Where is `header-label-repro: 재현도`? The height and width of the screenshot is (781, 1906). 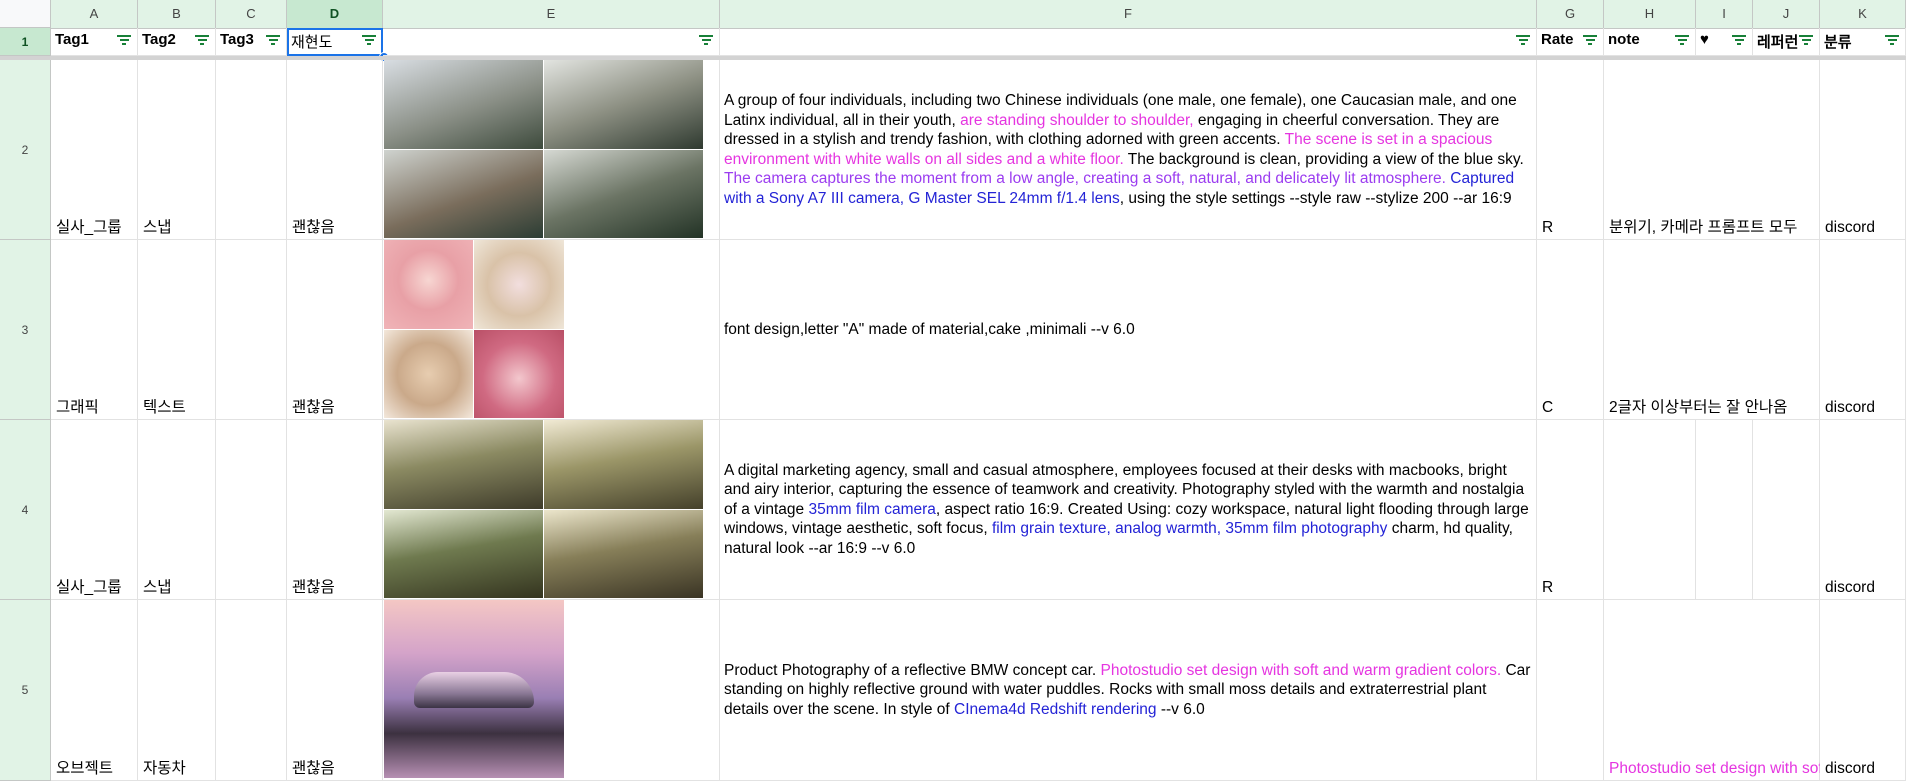
header-label-repro: 재현도 is located at coordinates (312, 42).